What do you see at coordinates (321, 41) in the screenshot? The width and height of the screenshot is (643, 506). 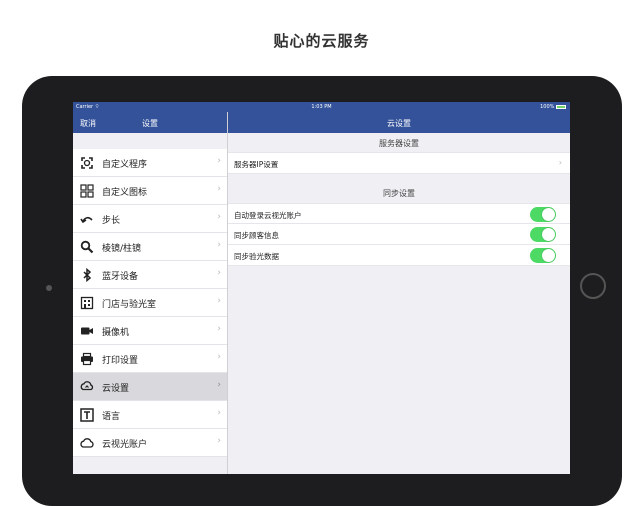 I see `caption-title: 贴心的云服务` at bounding box center [321, 41].